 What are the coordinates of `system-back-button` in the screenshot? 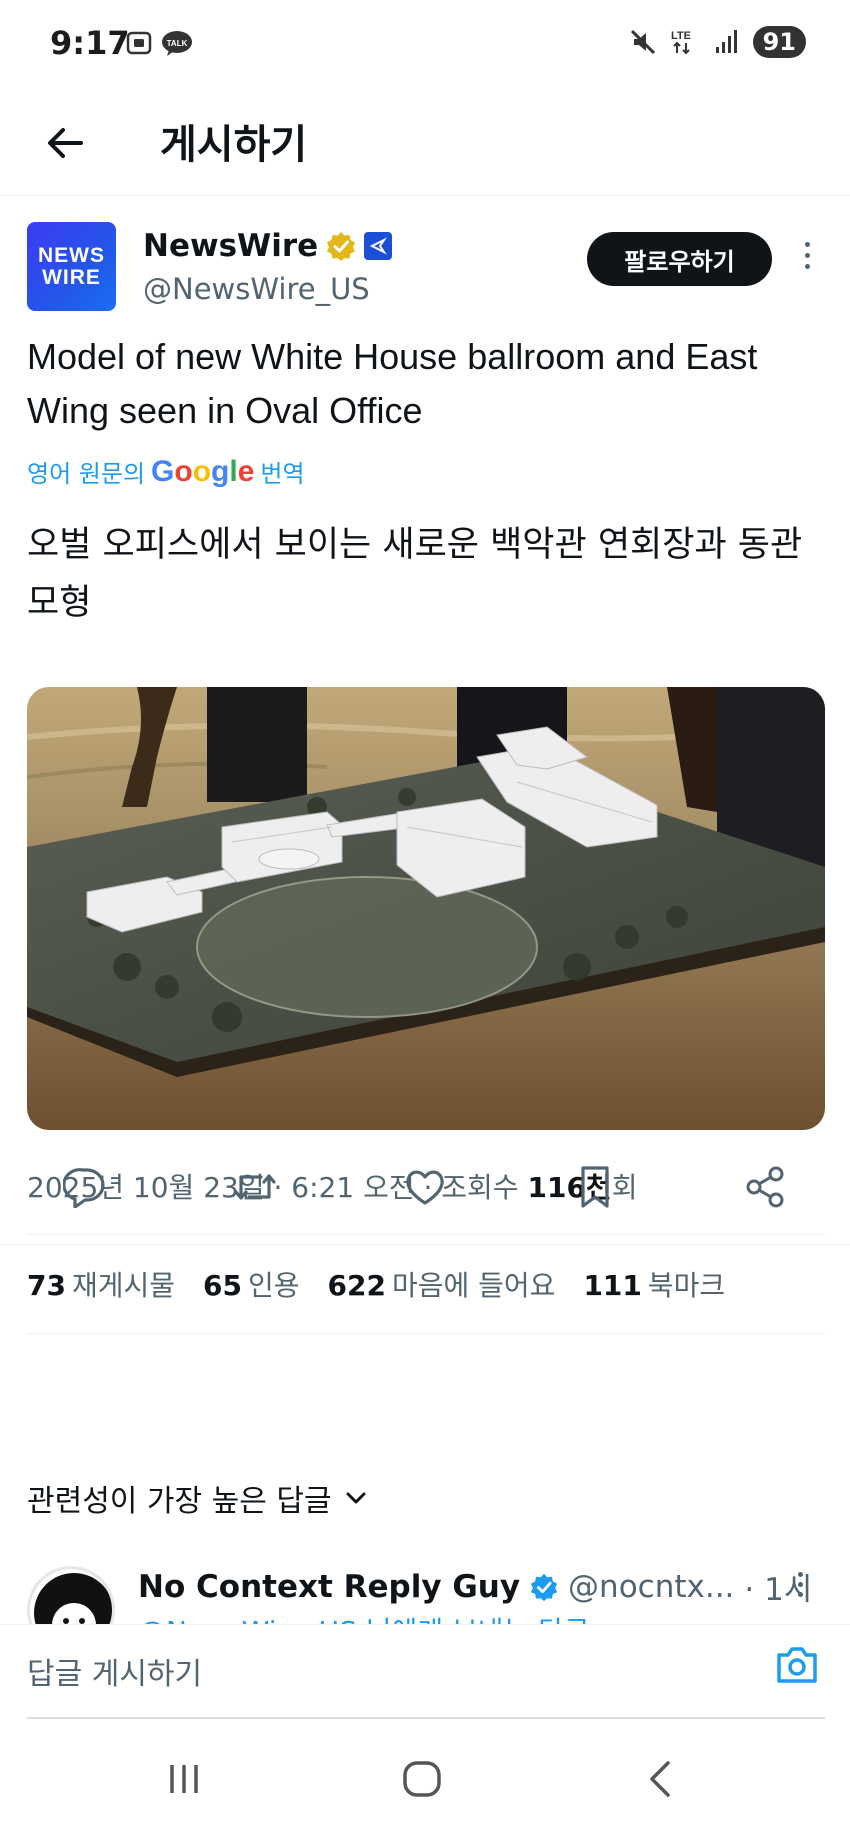 It's located at (660, 1779).